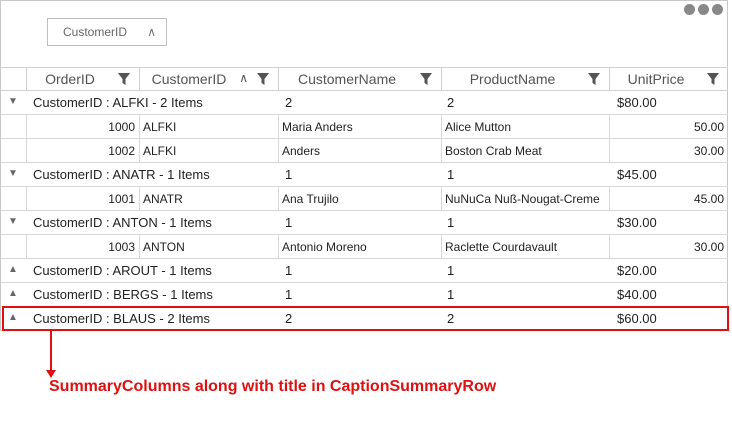  I want to click on indent-header-cell, so click(13, 79).